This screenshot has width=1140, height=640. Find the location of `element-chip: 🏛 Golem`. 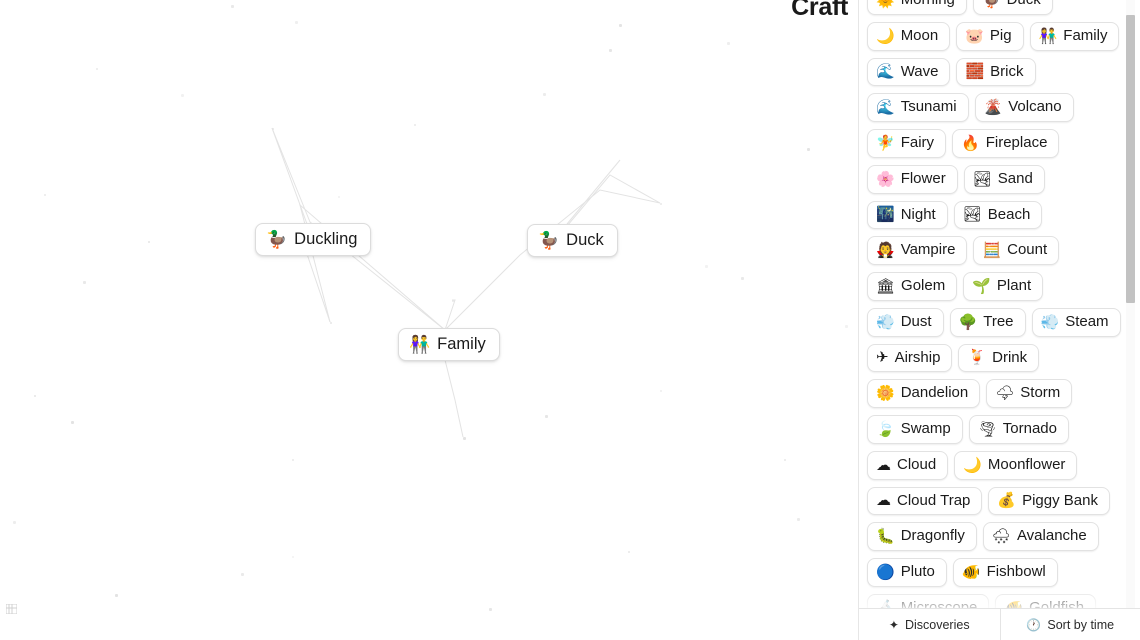

element-chip: 🏛 Golem is located at coordinates (912, 286).